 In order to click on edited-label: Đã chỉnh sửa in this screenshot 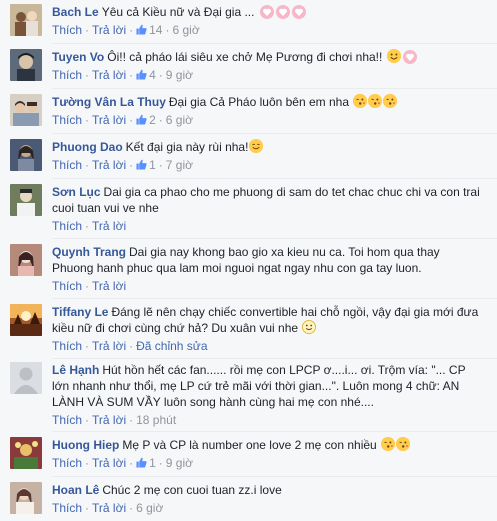, I will do `click(171, 346)`.